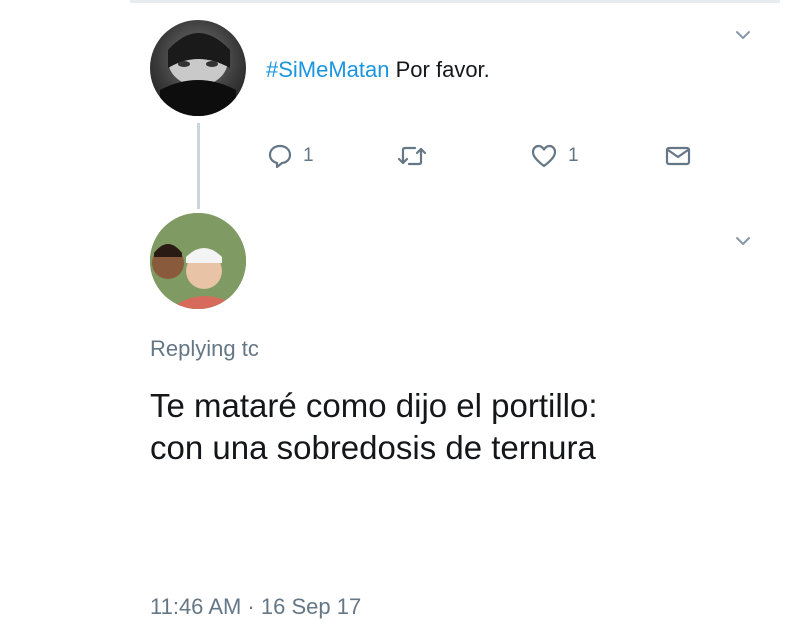  What do you see at coordinates (204, 348) in the screenshot?
I see `replying-to-label: Replying tc` at bounding box center [204, 348].